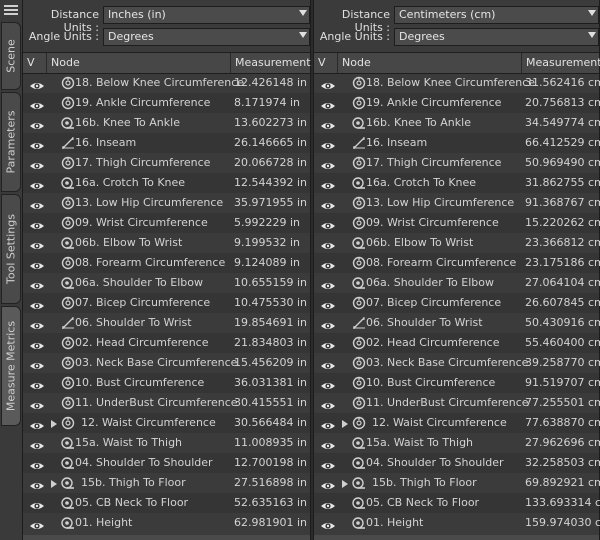  What do you see at coordinates (166, 303) in the screenshot?
I see `table-row: 07. Bicep Circumference 10.475530 in` at bounding box center [166, 303].